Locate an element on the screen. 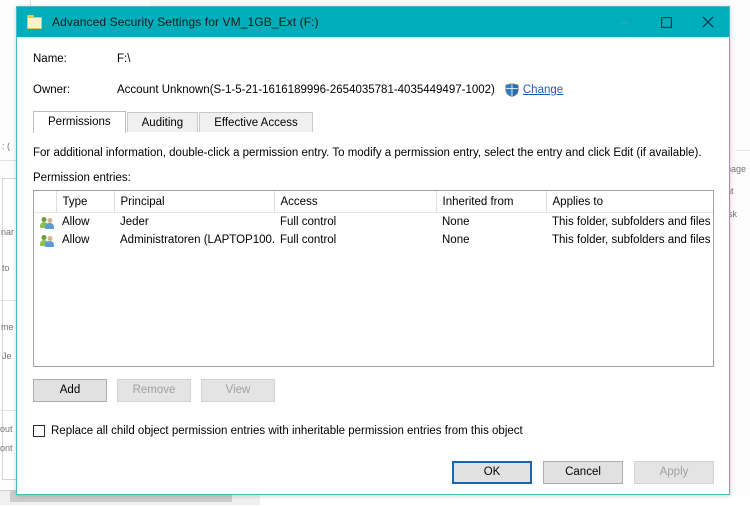 The height and width of the screenshot is (506, 750). tab-auditing: Auditing is located at coordinates (162, 122).